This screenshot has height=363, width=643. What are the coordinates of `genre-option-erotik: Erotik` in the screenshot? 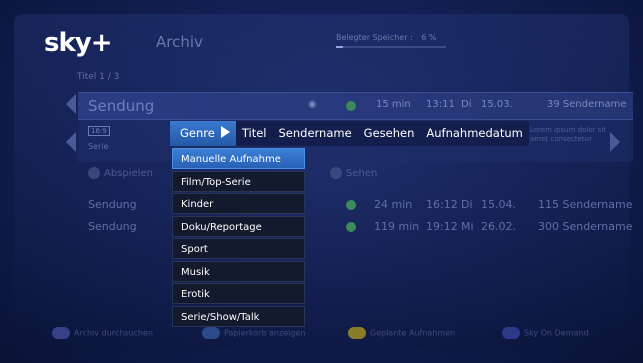 It's located at (238, 293).